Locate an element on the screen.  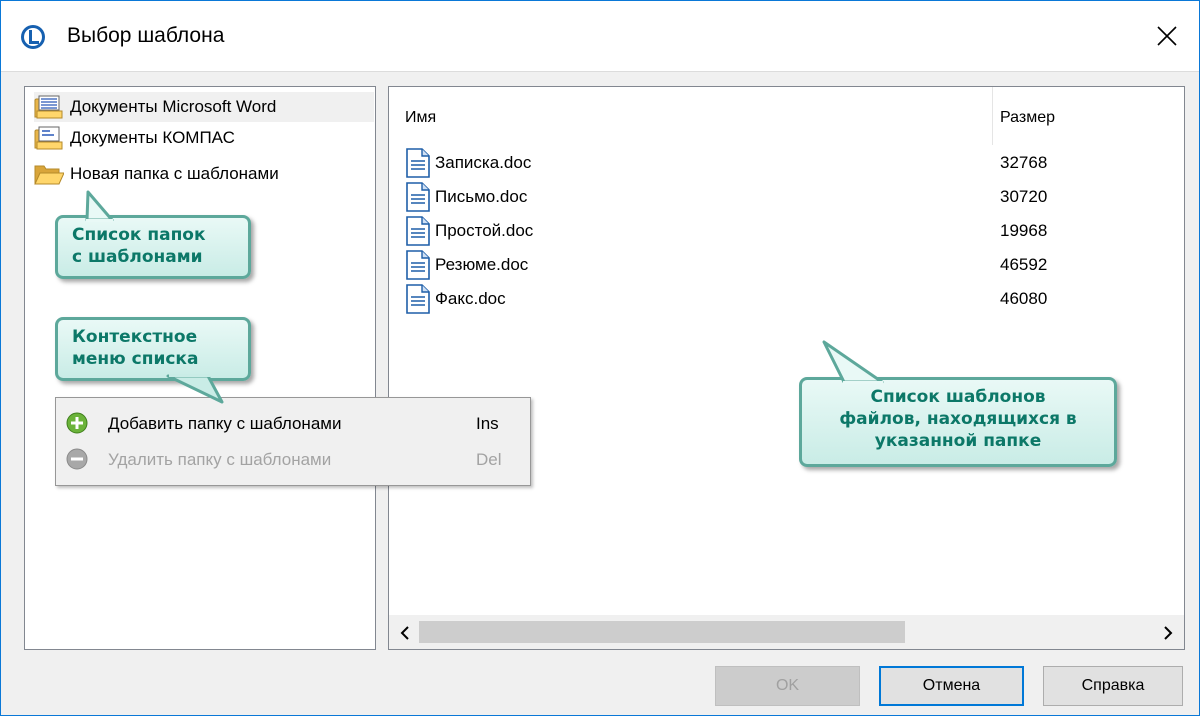
window-title: Выбор шаблона is located at coordinates (146, 35).